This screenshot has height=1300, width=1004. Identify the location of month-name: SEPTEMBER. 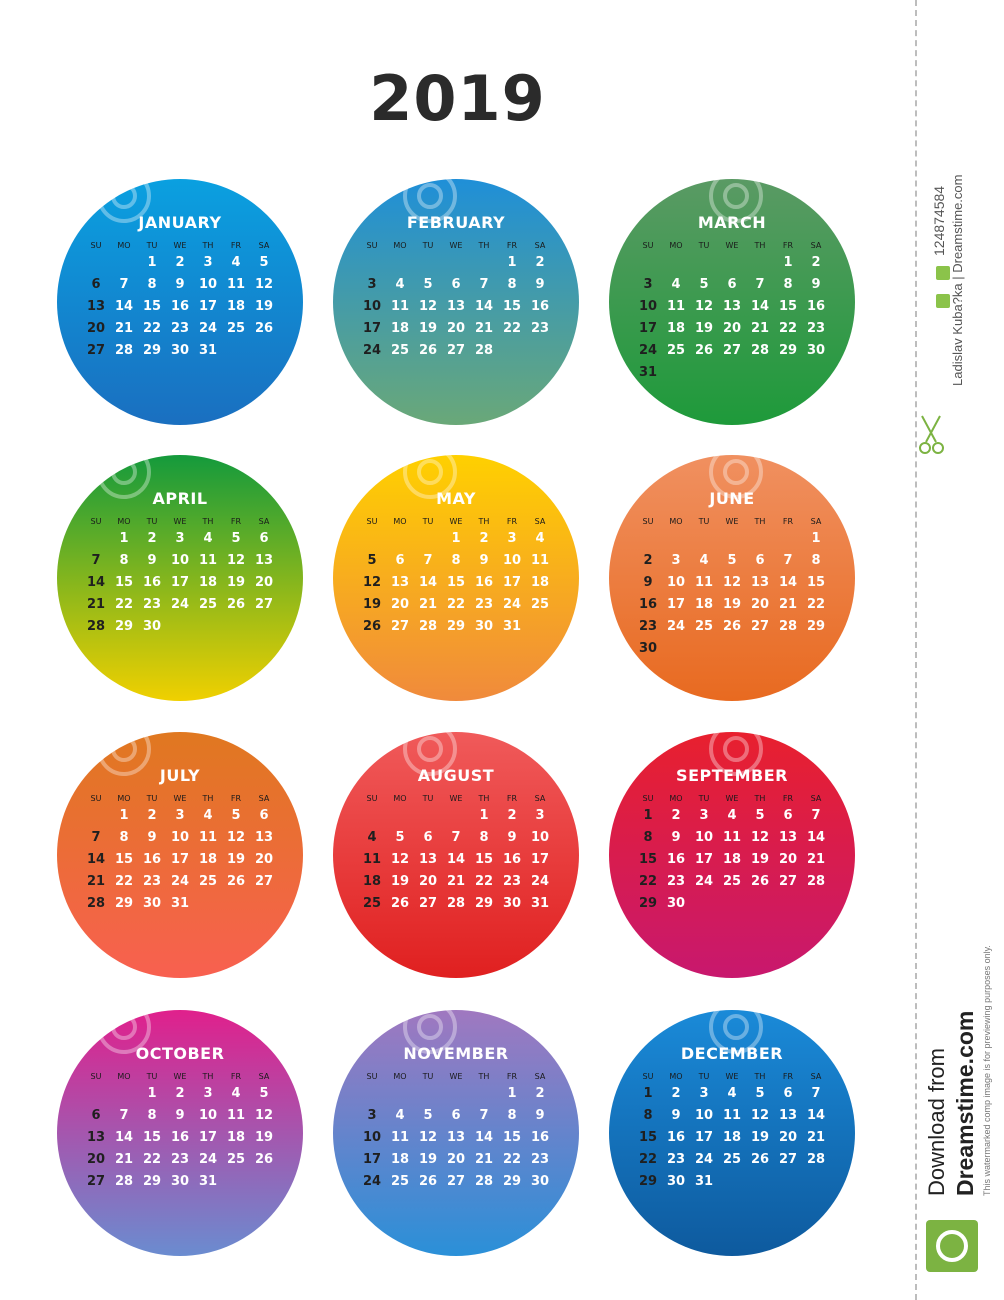
(732, 775).